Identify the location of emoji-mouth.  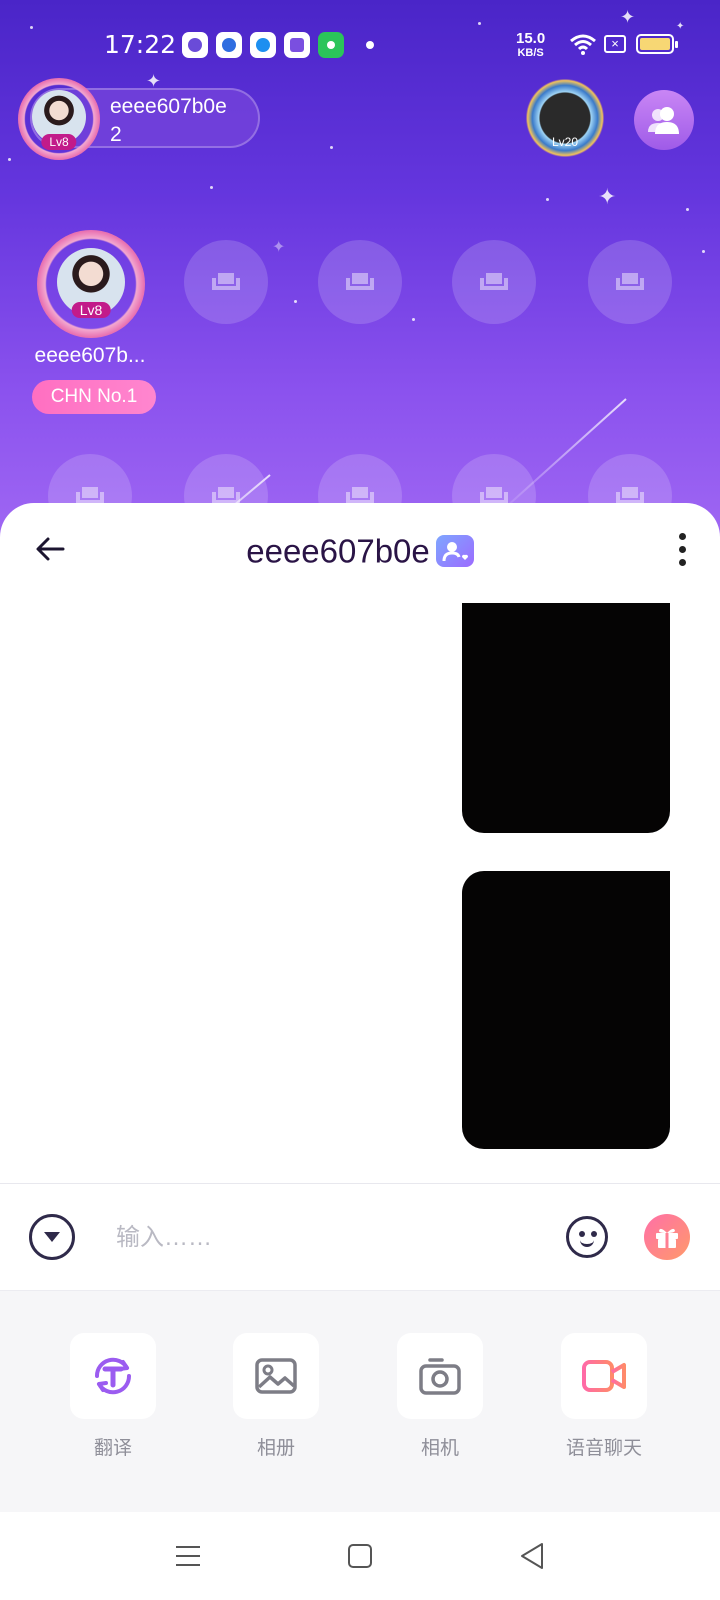
(587, 1243).